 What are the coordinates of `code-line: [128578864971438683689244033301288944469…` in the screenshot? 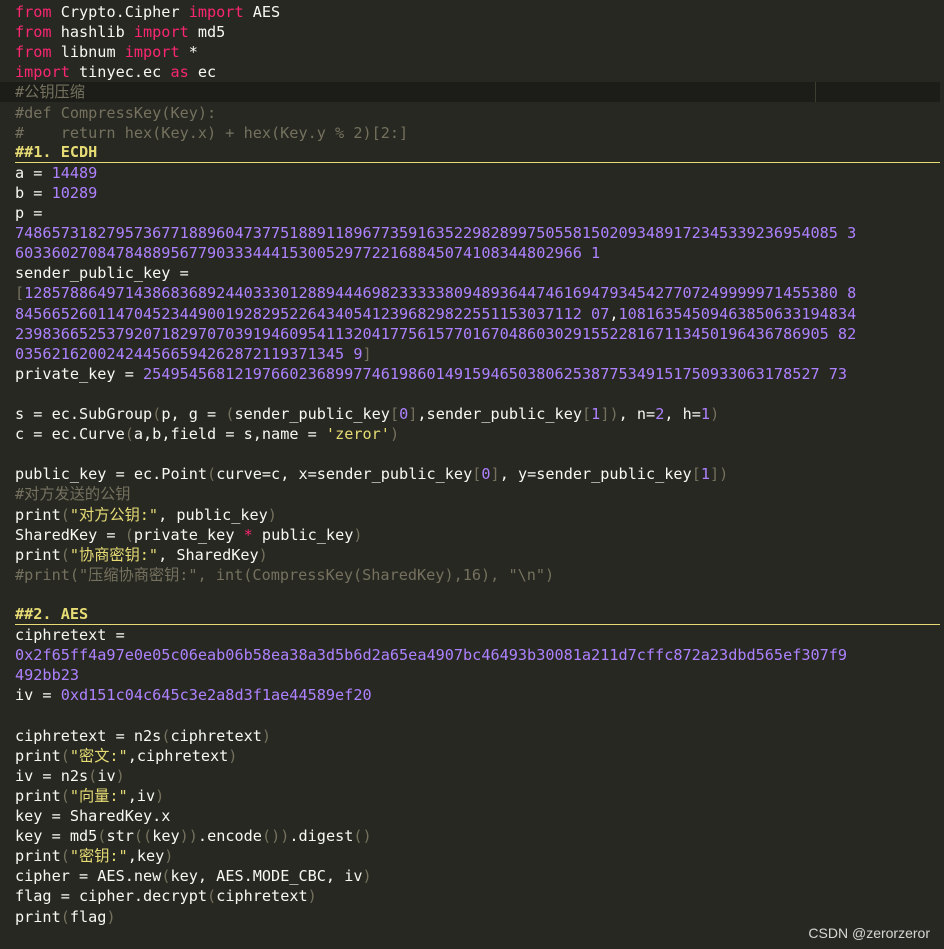 It's located at (477, 293).